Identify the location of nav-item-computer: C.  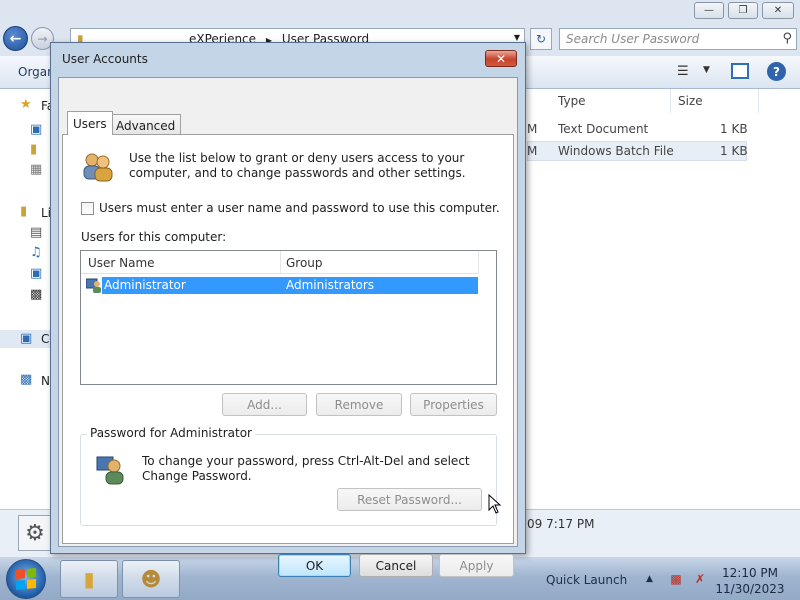
(45, 339).